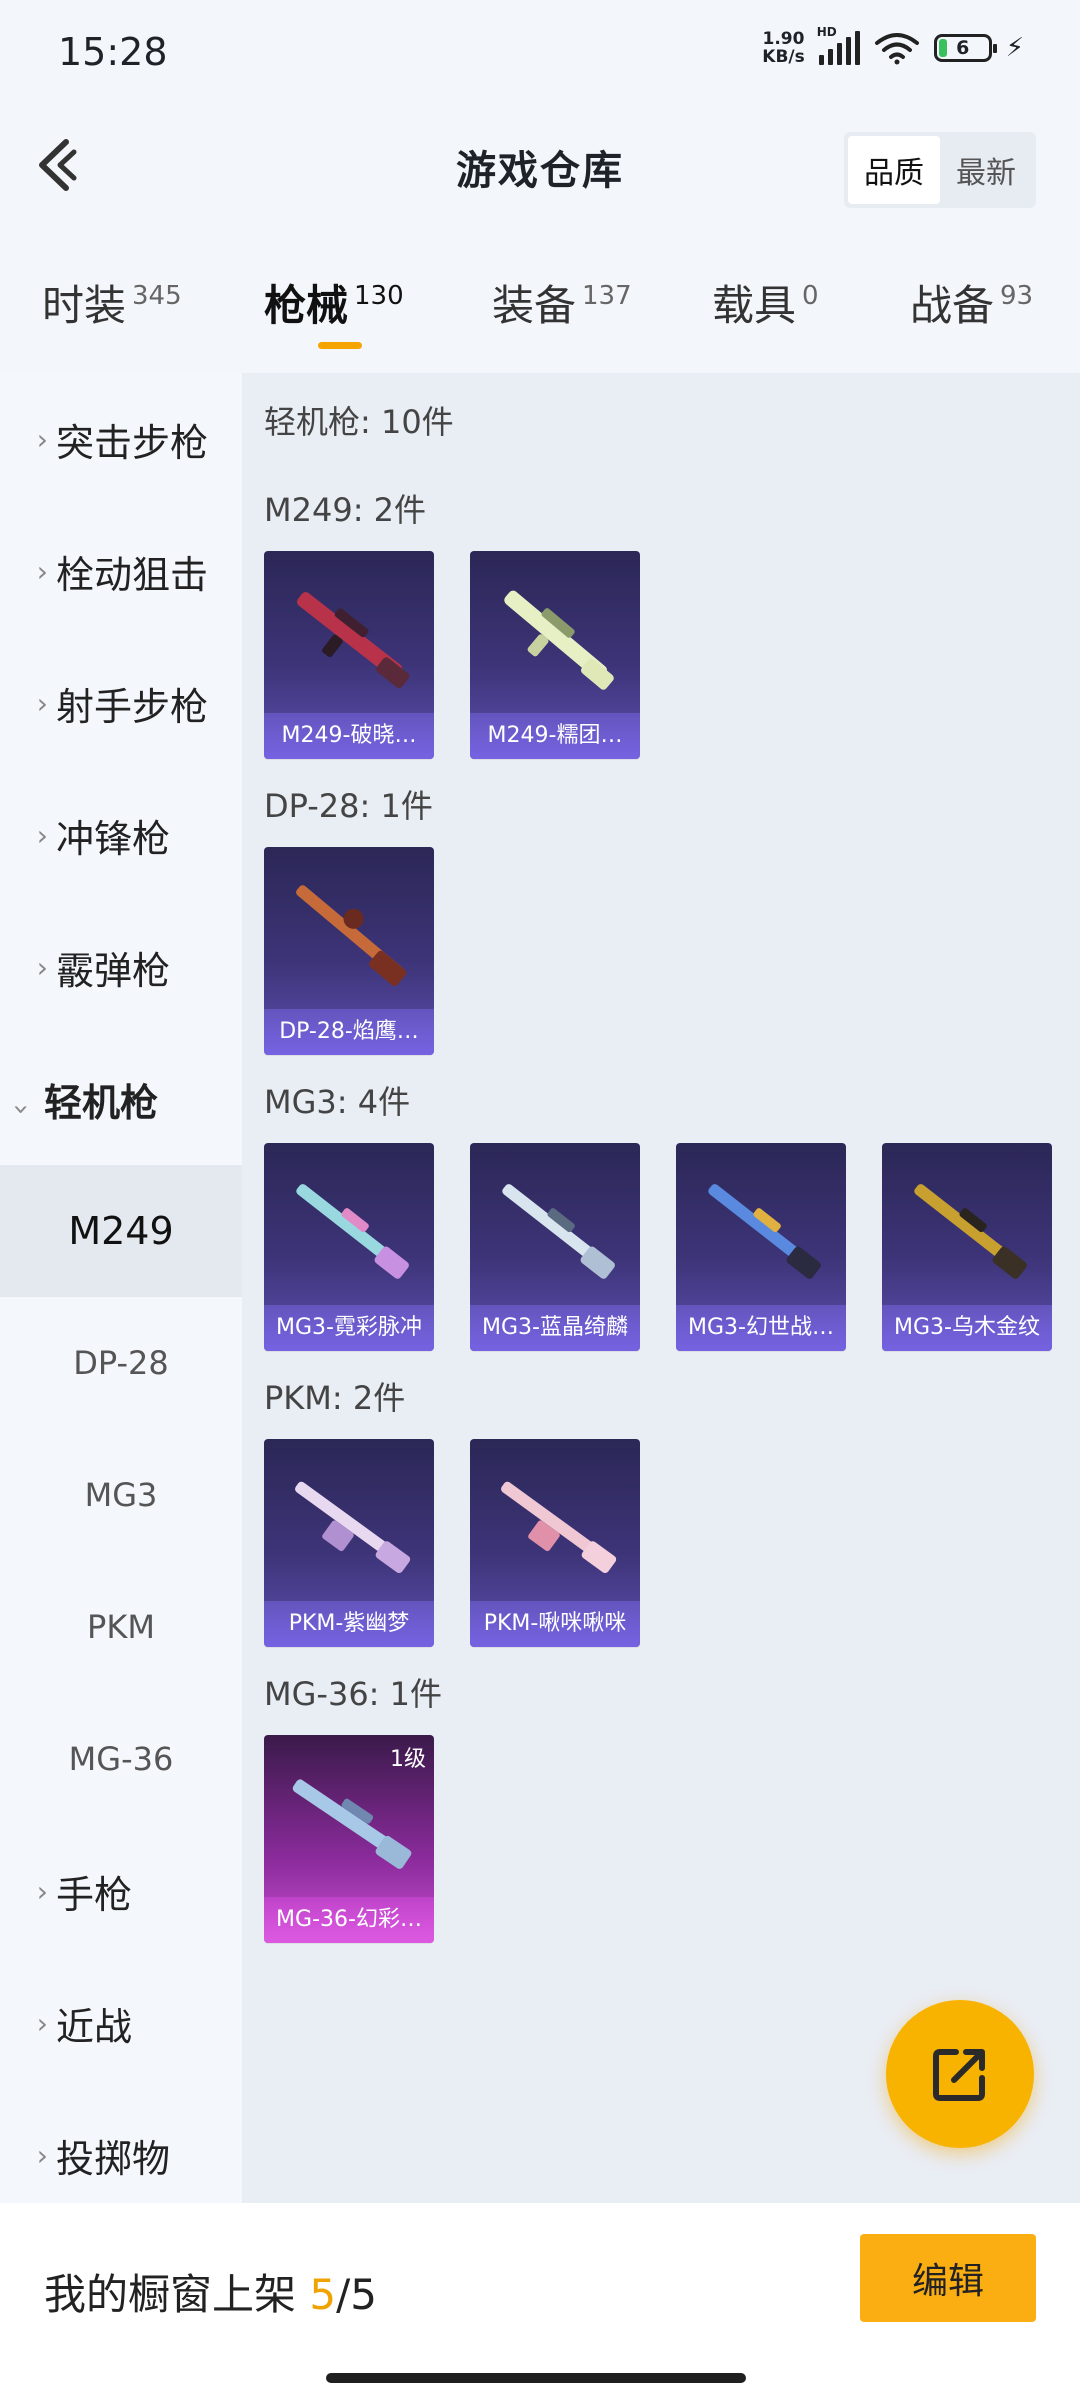 This screenshot has height=2400, width=1080. What do you see at coordinates (562, 302) in the screenshot?
I see `tab-equipment: 装备 137` at bounding box center [562, 302].